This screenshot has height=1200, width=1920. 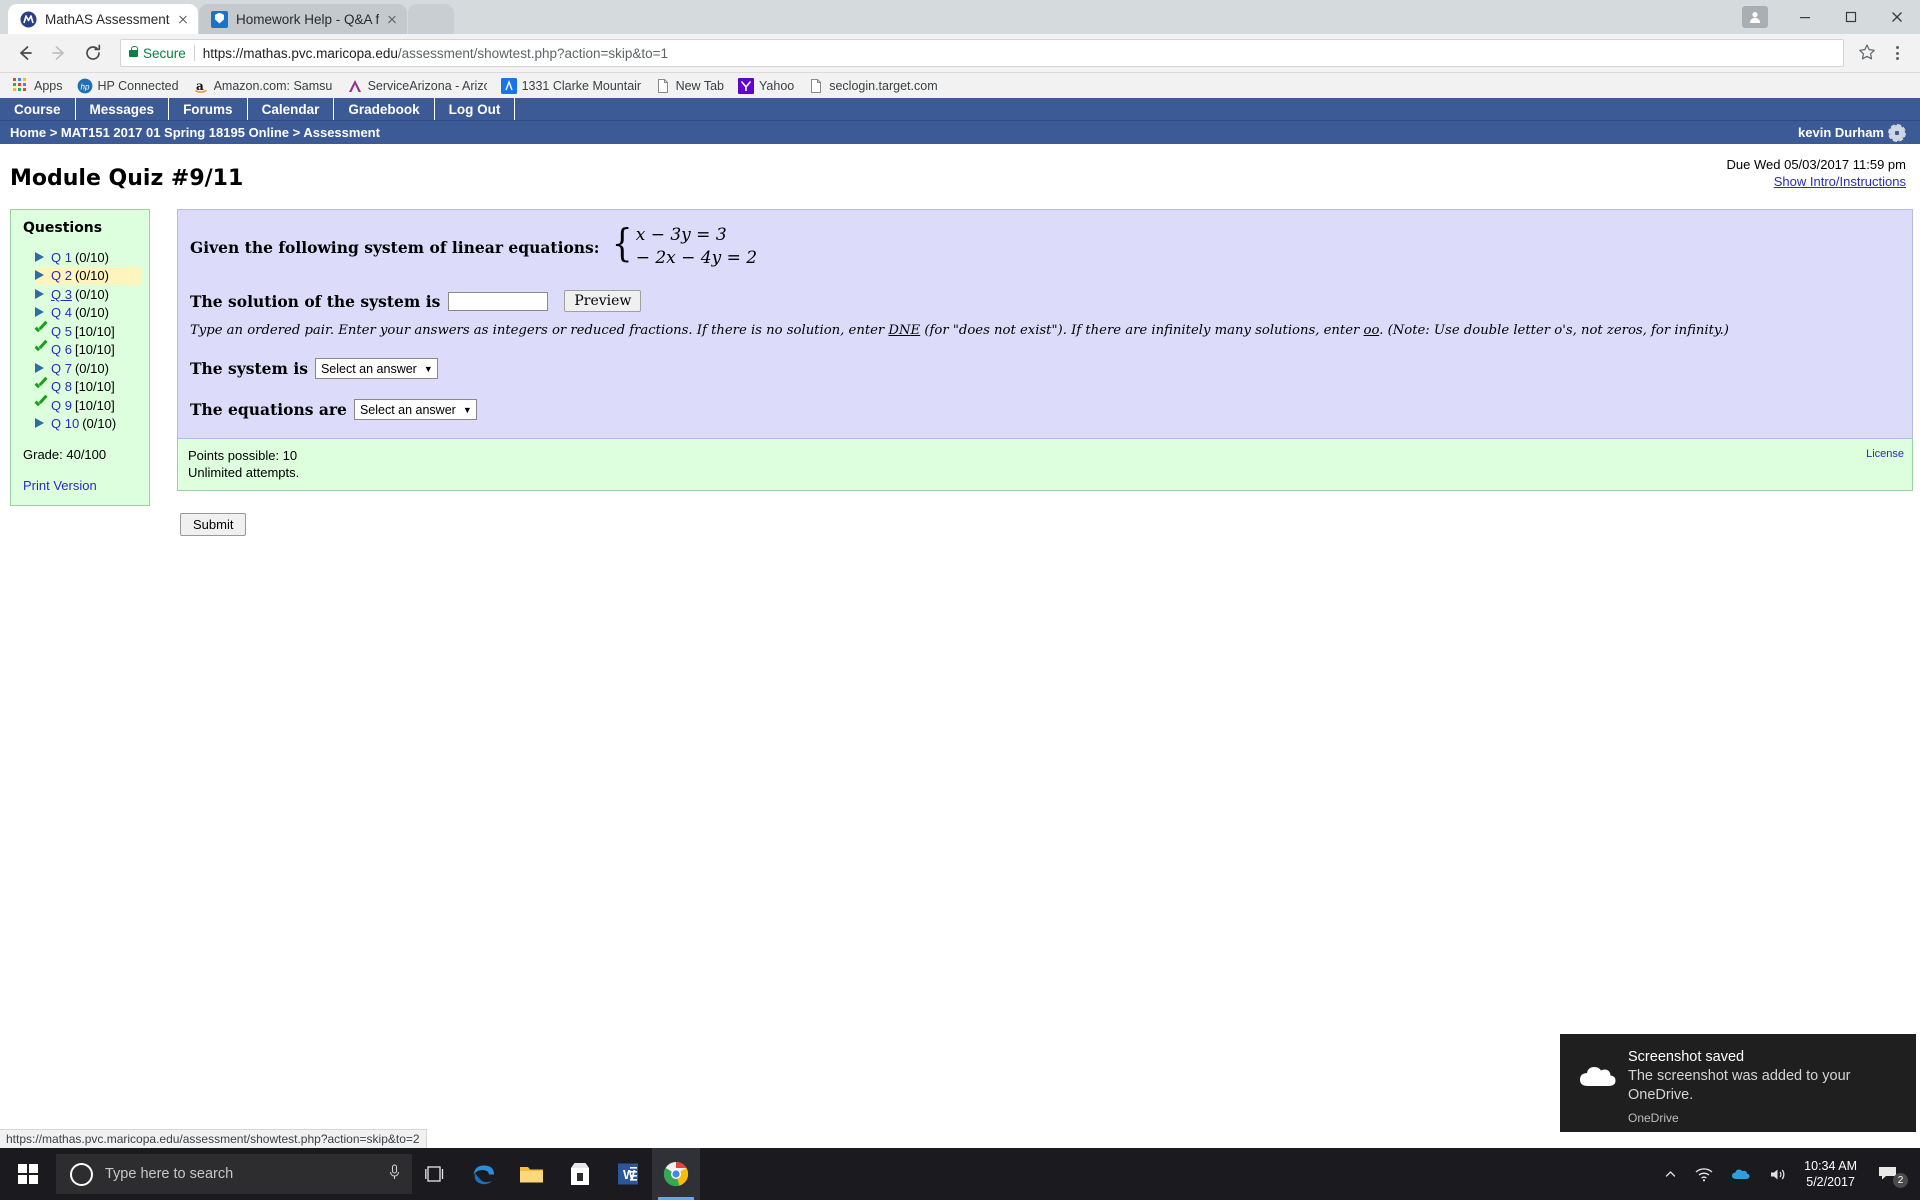 What do you see at coordinates (123, 109) in the screenshot?
I see `nav-item-messages: Messages` at bounding box center [123, 109].